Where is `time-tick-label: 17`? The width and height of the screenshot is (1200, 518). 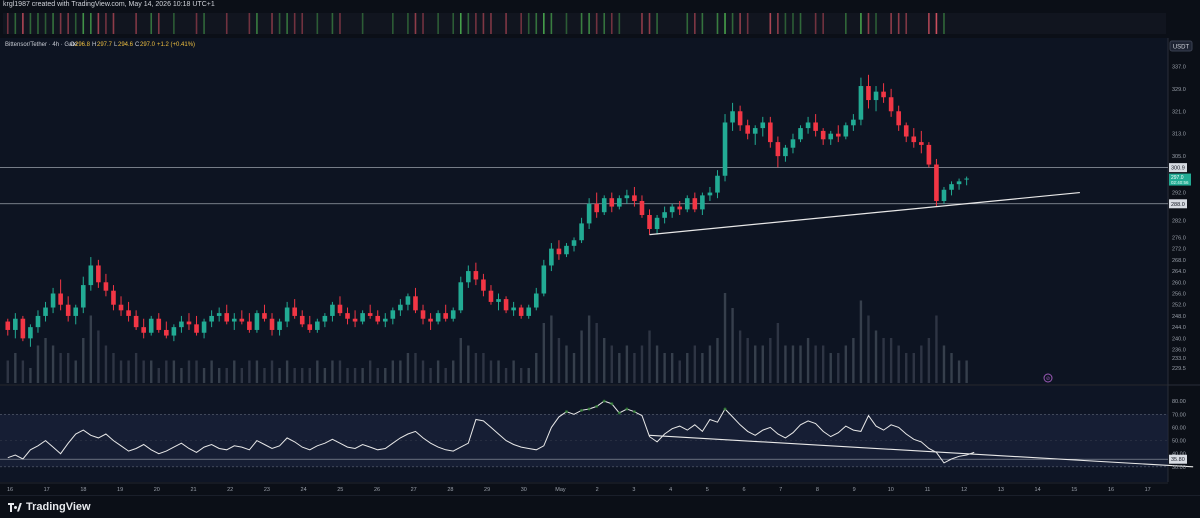 time-tick-label: 17 is located at coordinates (47, 490).